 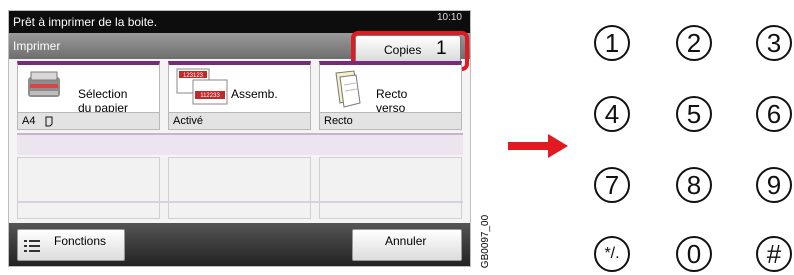 I want to click on screen-title: Imprimer, so click(x=37, y=46).